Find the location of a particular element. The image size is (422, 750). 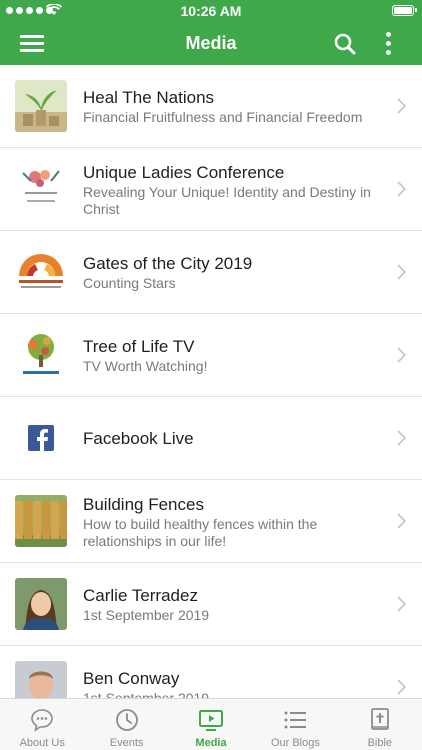

tab-label: Events is located at coordinates (126, 743).